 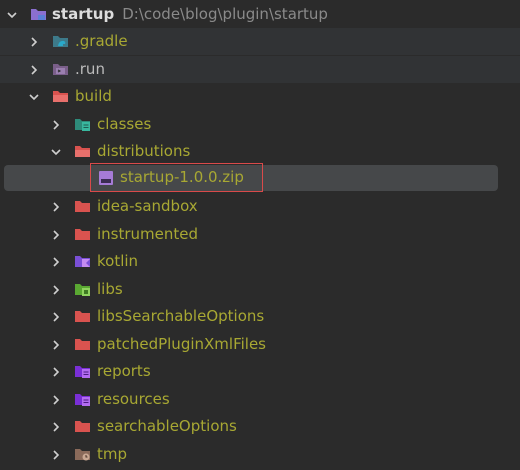 I want to click on tree-row-build: build, so click(x=260, y=96).